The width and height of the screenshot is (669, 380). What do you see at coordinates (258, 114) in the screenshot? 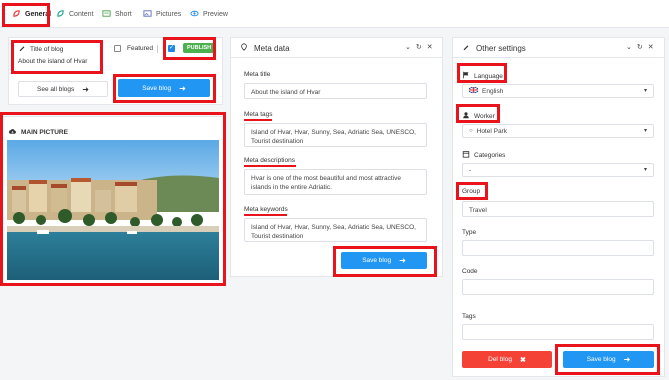
I see `meta-tags-label: Meta tags` at bounding box center [258, 114].